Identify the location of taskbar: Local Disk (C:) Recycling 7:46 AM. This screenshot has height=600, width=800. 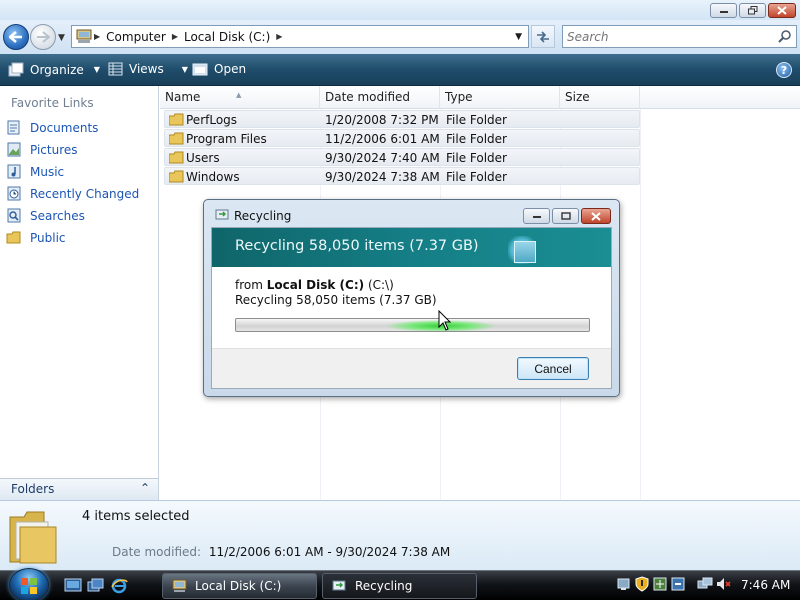
(400, 584).